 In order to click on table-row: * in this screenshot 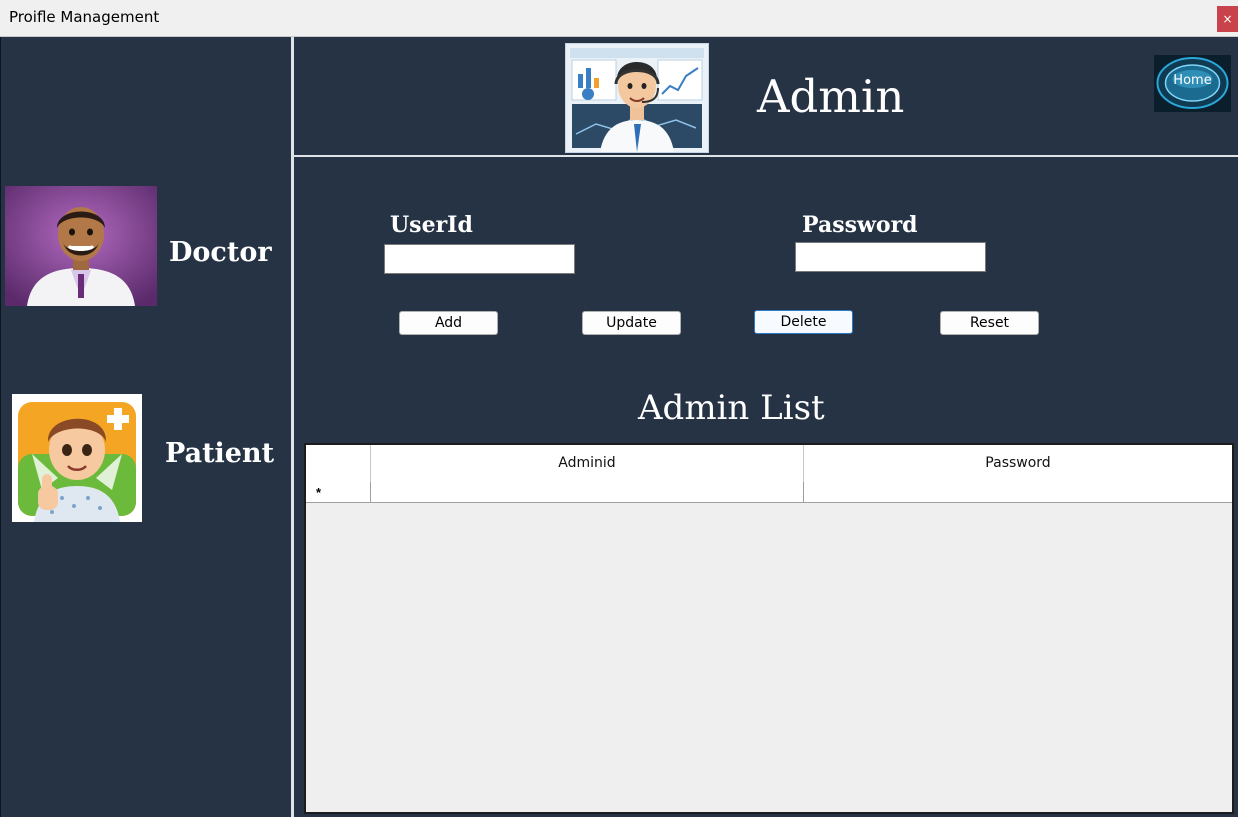, I will do `click(769, 492)`.